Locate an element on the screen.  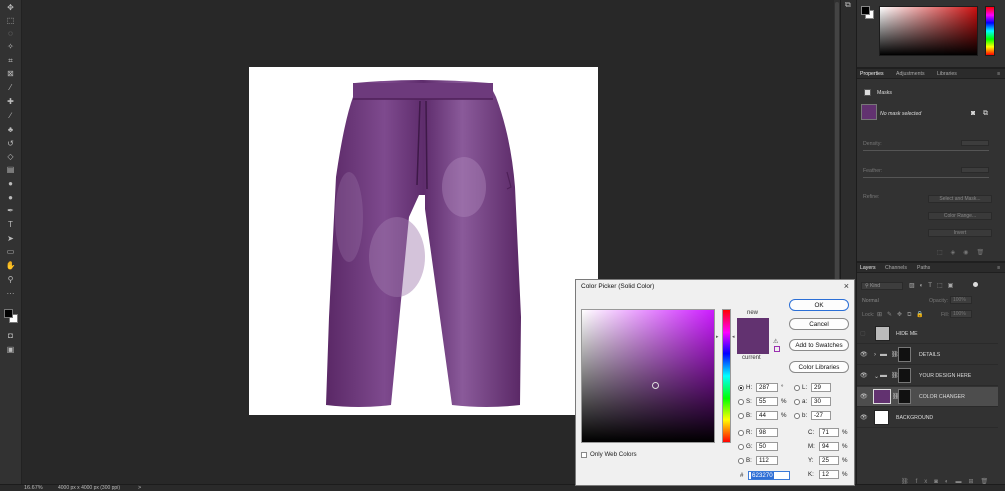
b-row: B: 44% is located at coordinates (762, 415).